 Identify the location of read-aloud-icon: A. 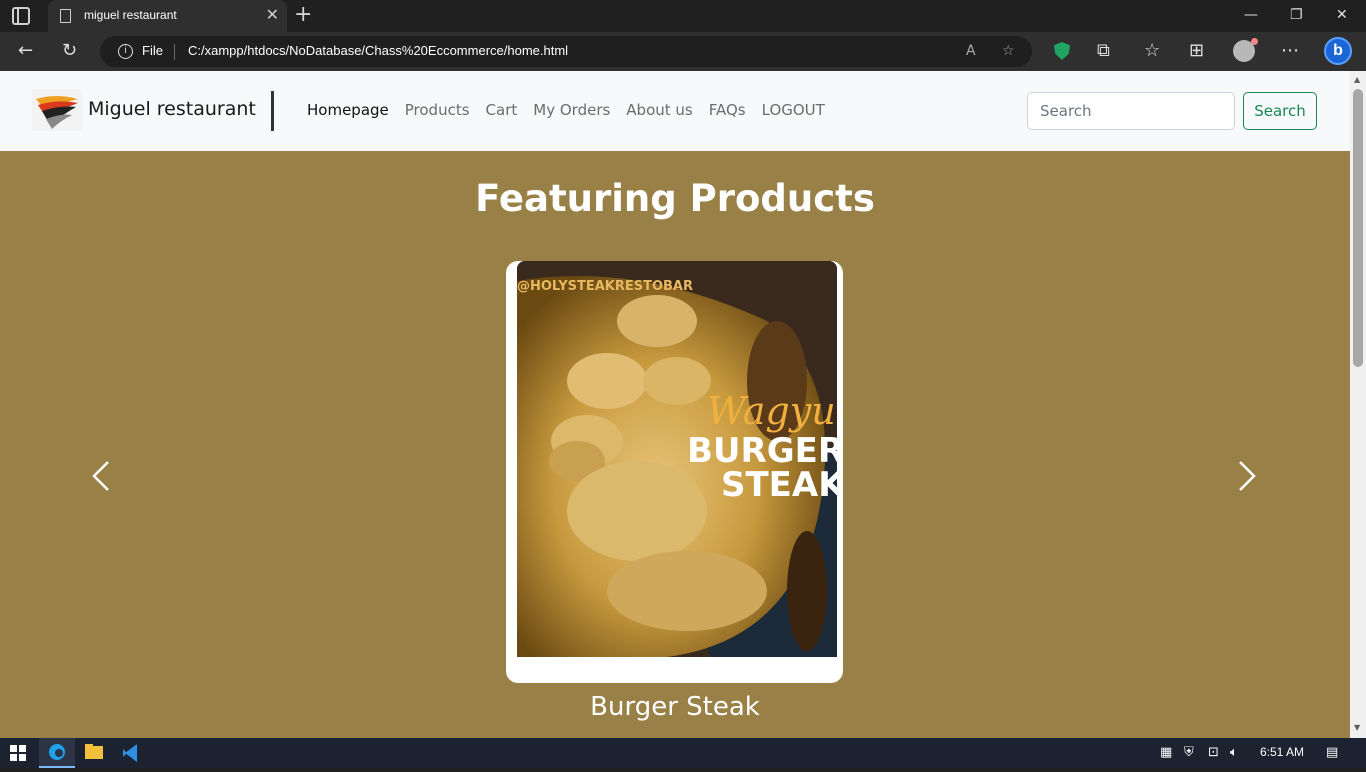
(971, 51).